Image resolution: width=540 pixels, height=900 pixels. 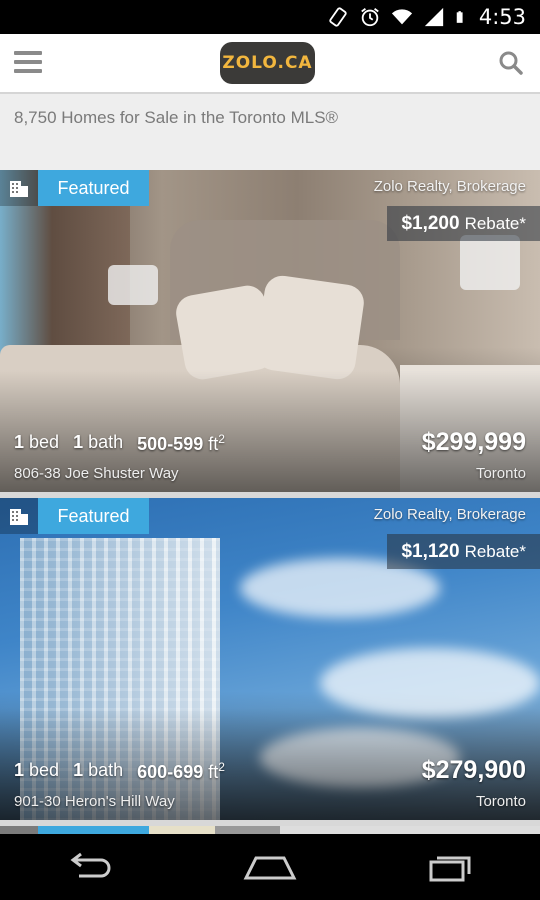 What do you see at coordinates (502, 17) in the screenshot?
I see `status-time: 4:53` at bounding box center [502, 17].